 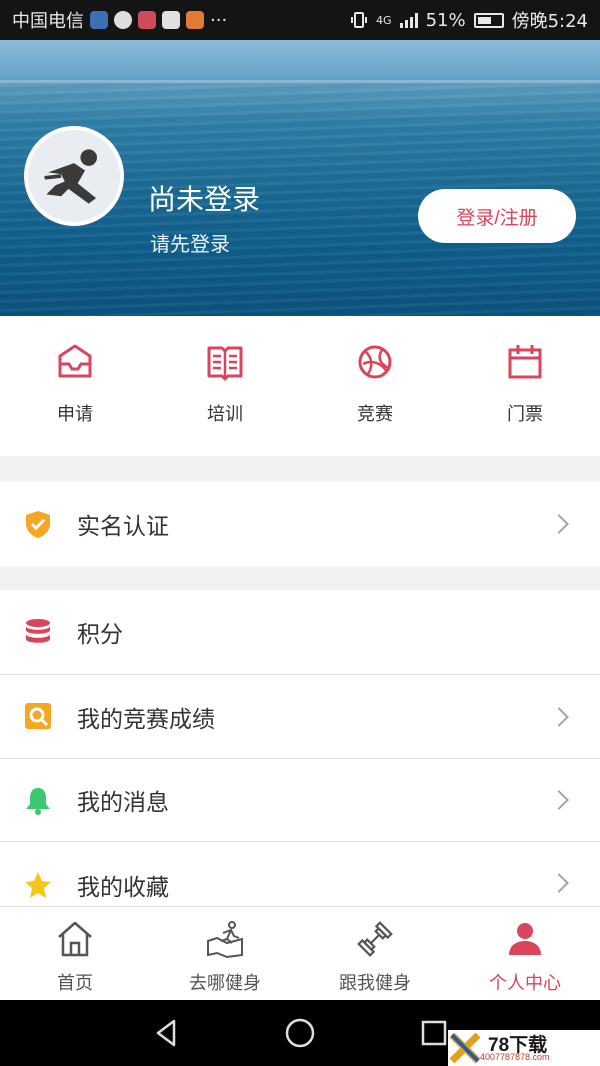 I want to click on tab-label: 去哪健身, so click(x=225, y=983).